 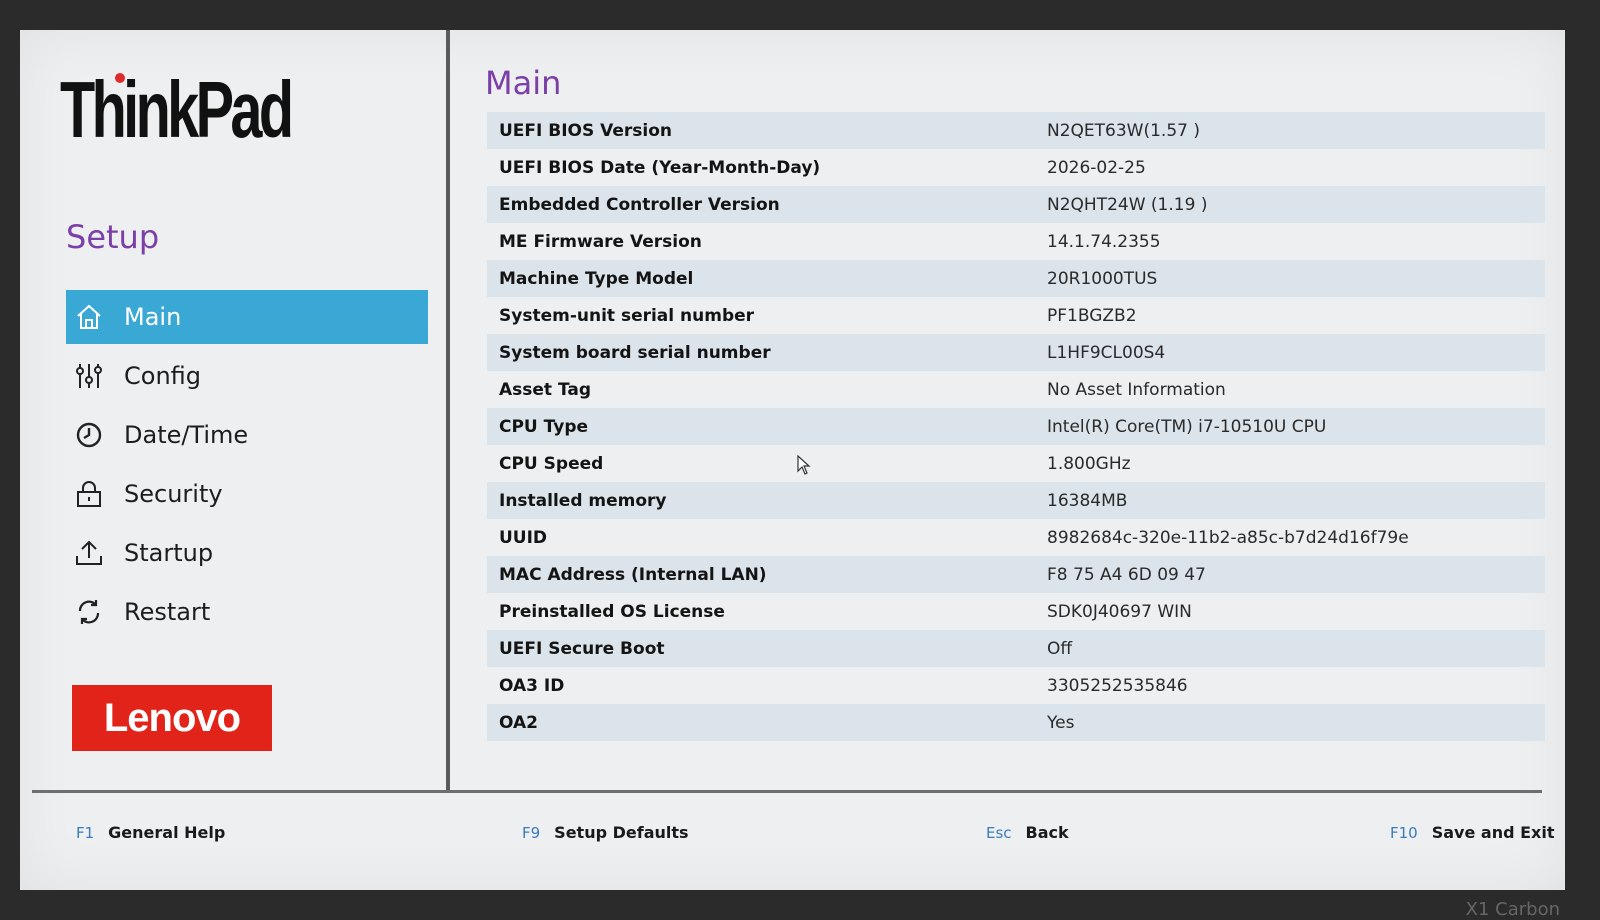 What do you see at coordinates (1016, 611) in the screenshot?
I see `info-row: Preinstalled OS License SDK0J40697 WIN` at bounding box center [1016, 611].